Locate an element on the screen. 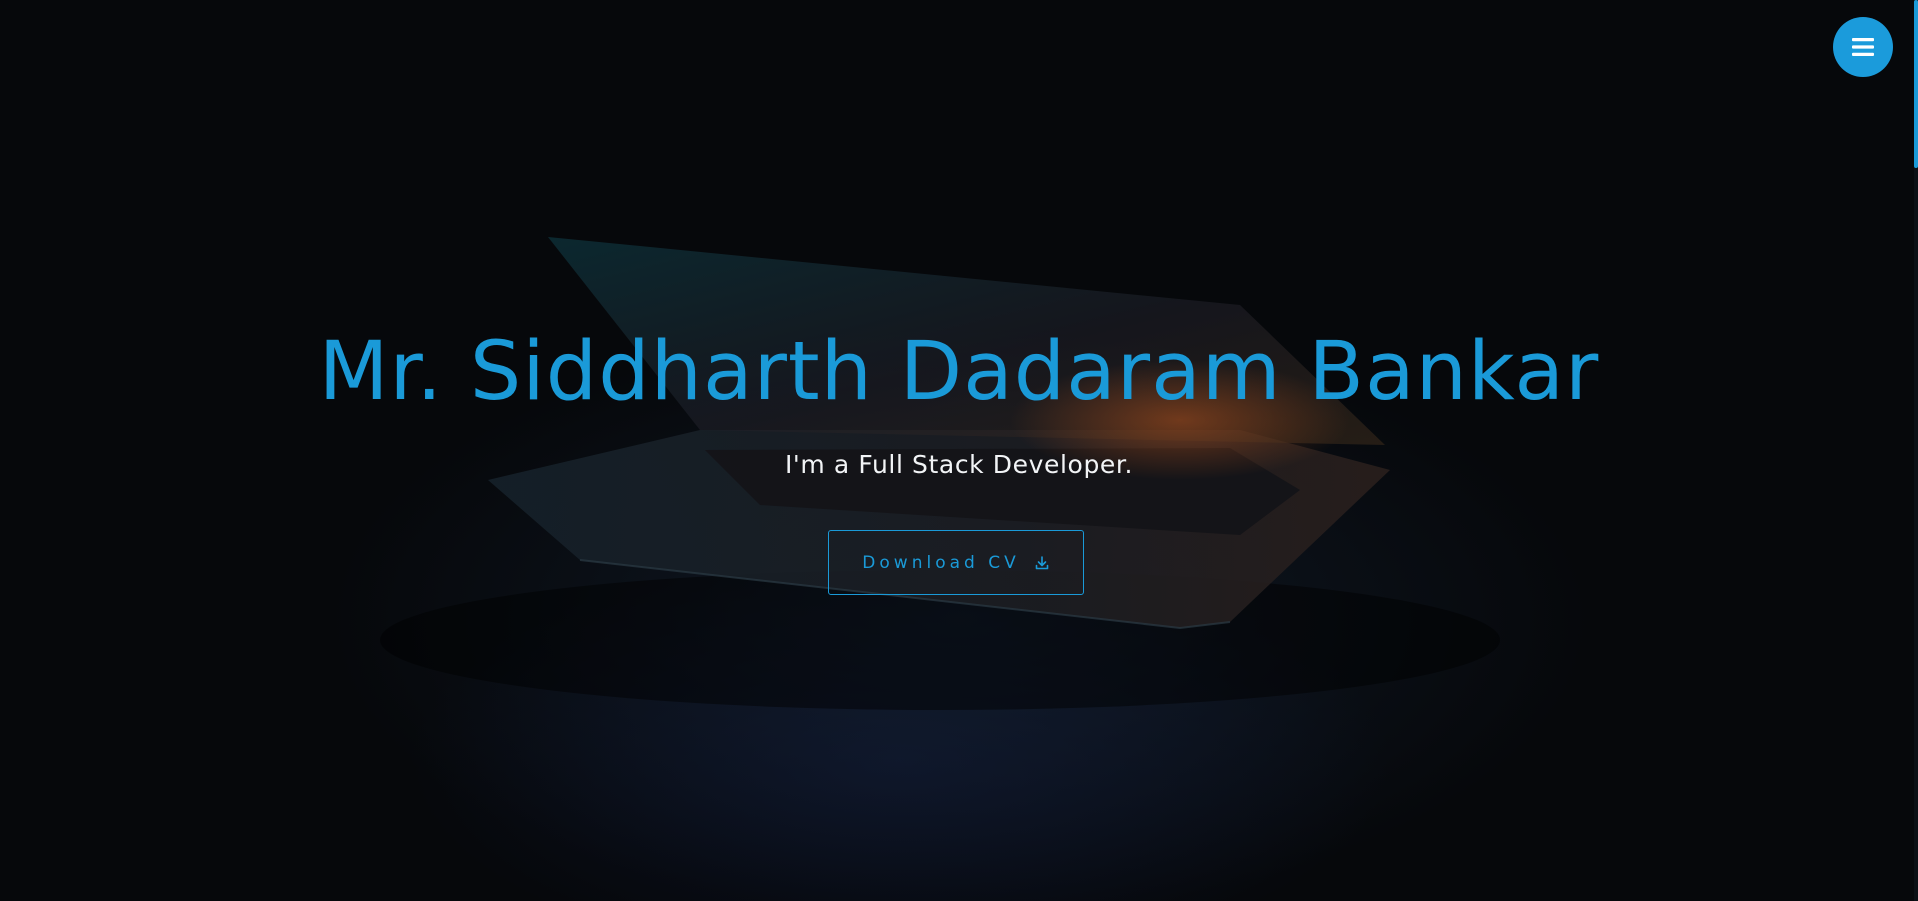  download-cv-button: Download CV is located at coordinates (956, 562).